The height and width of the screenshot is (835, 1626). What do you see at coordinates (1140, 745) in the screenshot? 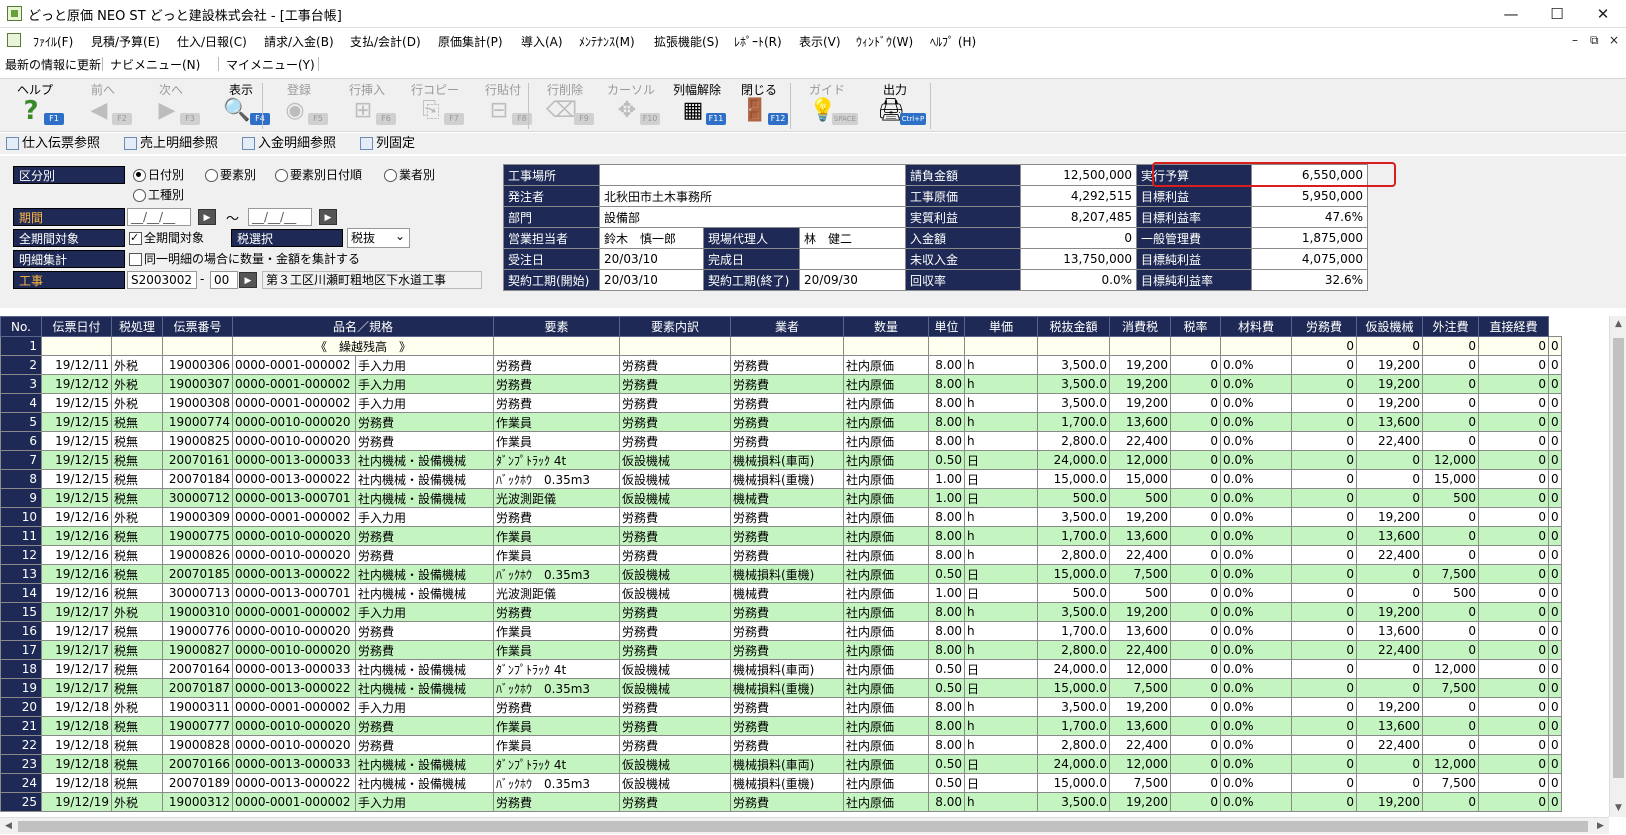
I see `grid-cell: 22,400` at bounding box center [1140, 745].